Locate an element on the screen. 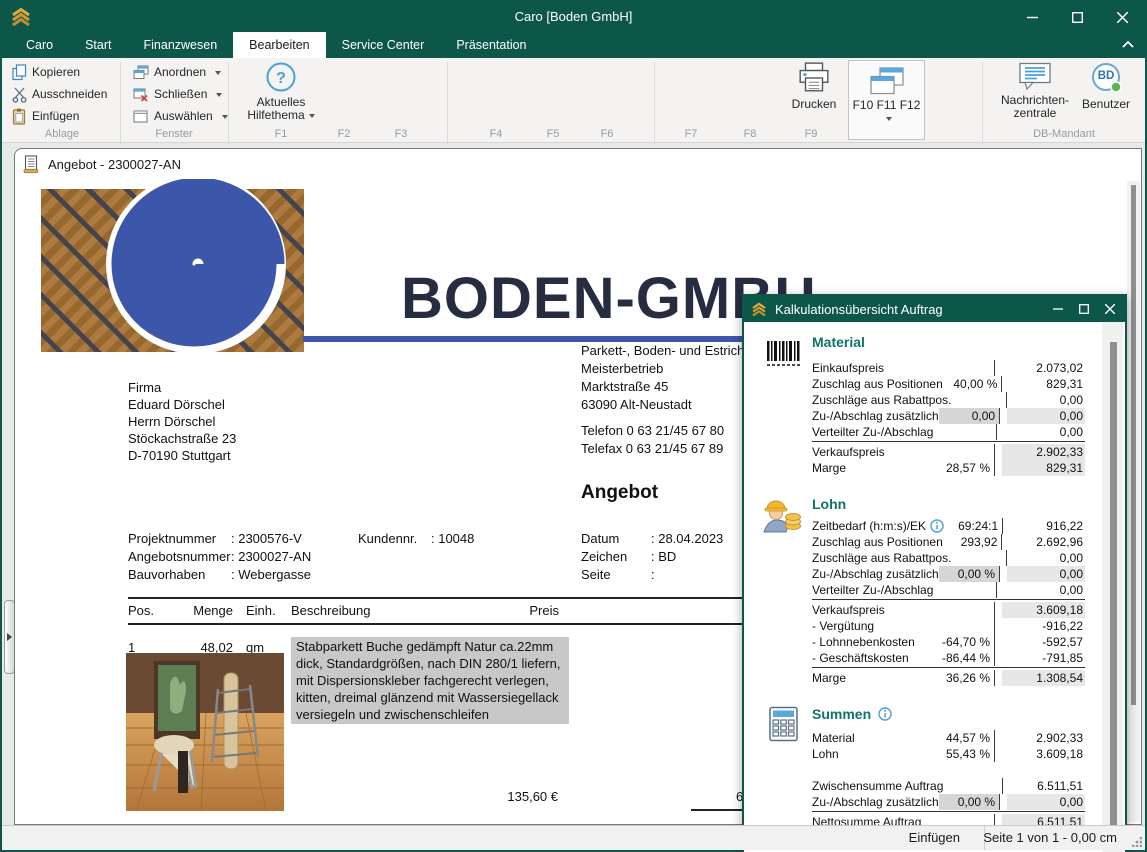 The width and height of the screenshot is (1147, 852). dialog-scrollbar-thumb is located at coordinates (1113, 587).